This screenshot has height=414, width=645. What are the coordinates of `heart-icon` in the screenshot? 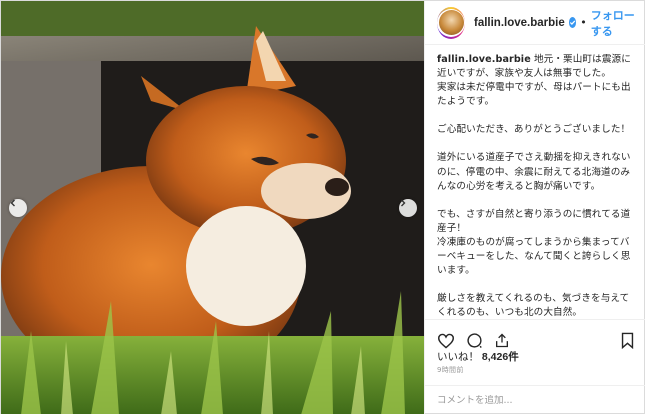 It's located at (446, 341).